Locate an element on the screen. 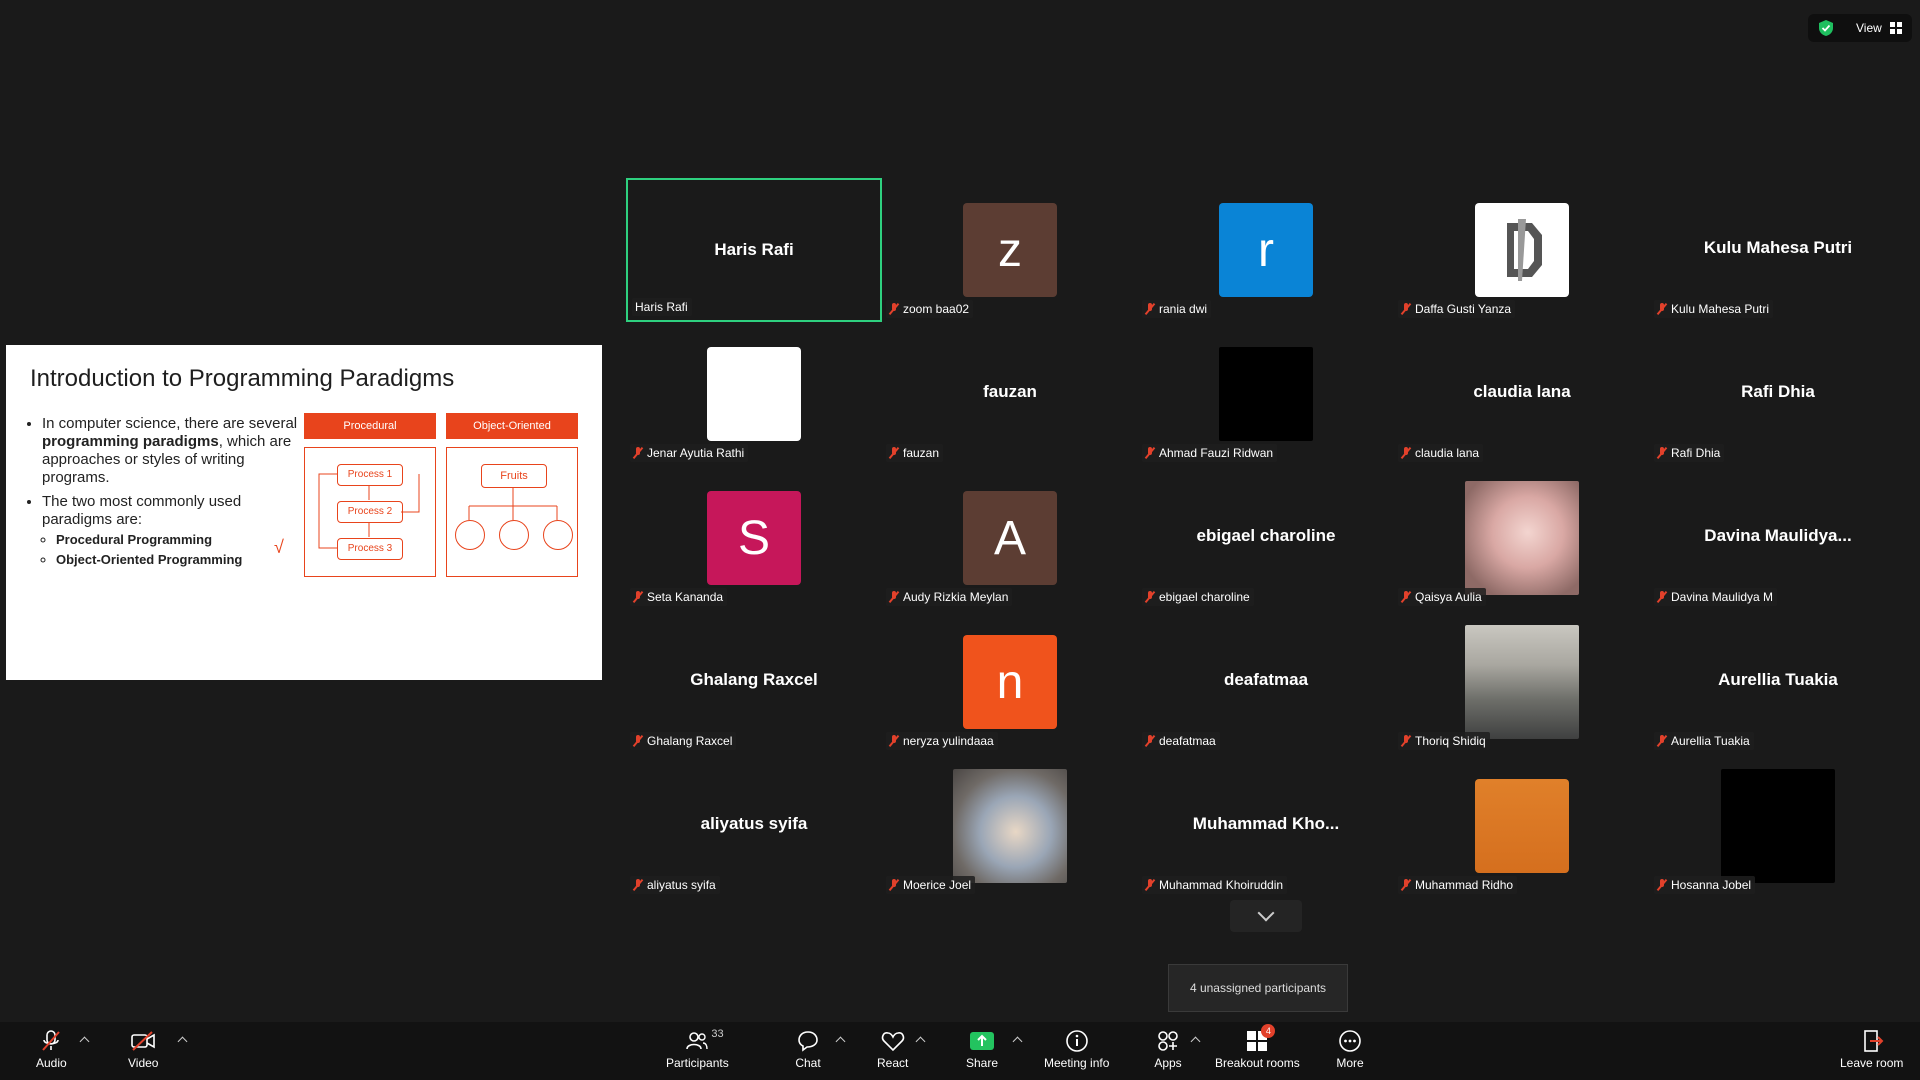  participant-tile: Ghalang Raxcel Ghalang Raxcel is located at coordinates (754, 682).